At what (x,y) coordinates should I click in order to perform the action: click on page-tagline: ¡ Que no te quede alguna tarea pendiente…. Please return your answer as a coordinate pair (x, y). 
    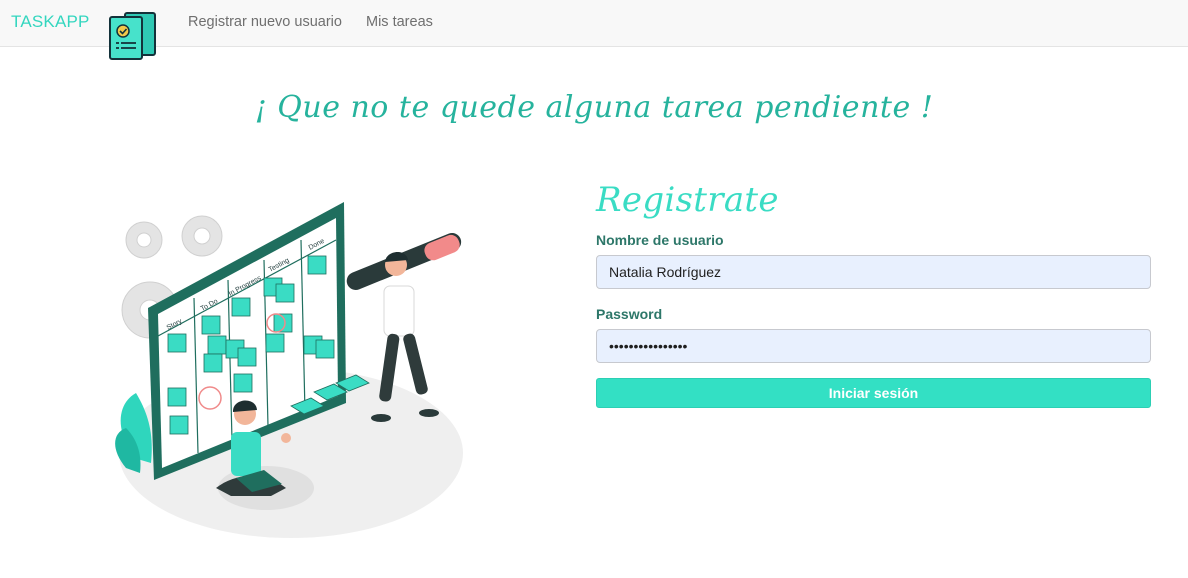
    Looking at the image, I should click on (594, 107).